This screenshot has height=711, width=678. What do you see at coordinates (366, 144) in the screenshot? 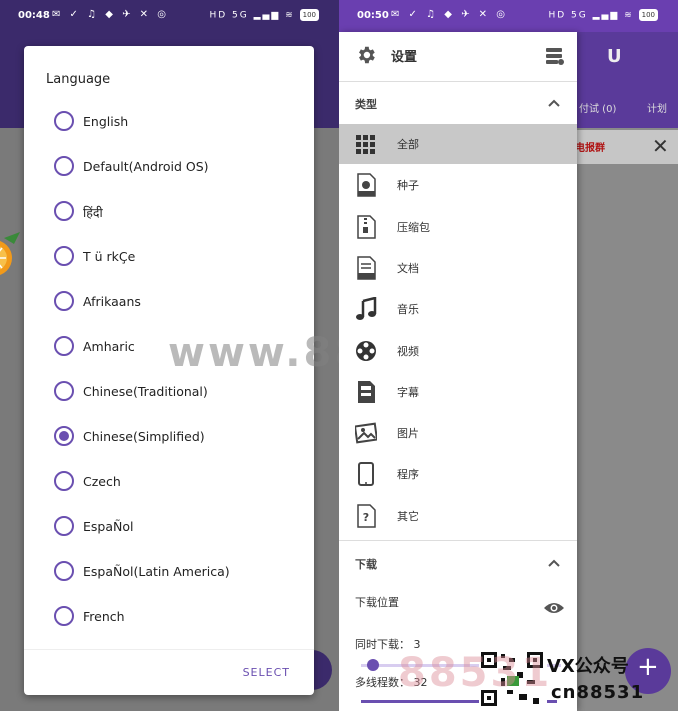
I see `grid-icon` at bounding box center [366, 144].